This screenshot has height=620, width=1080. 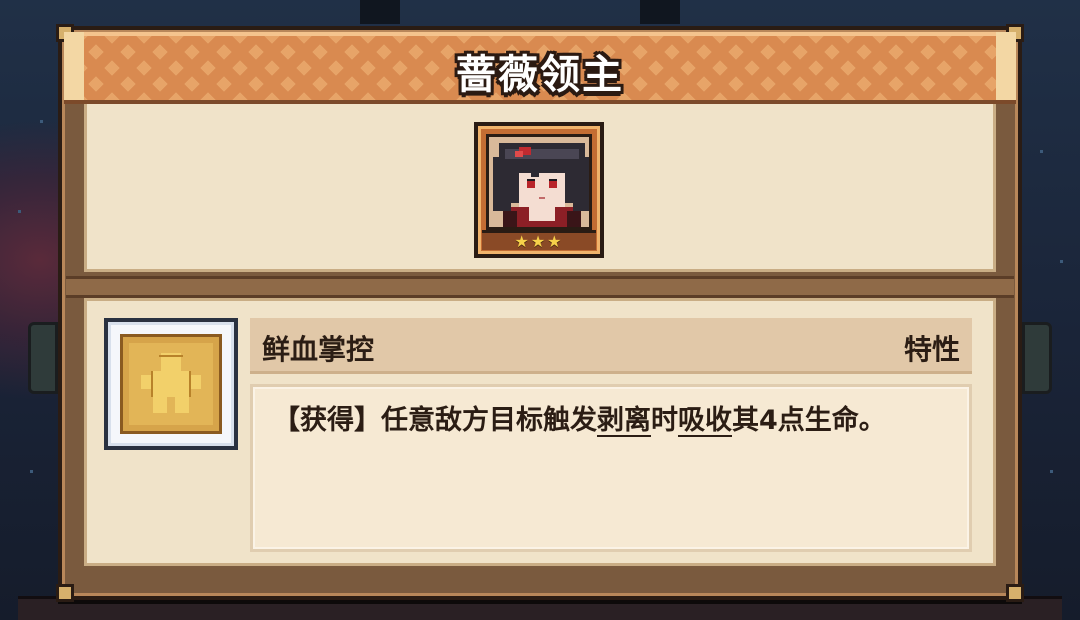 I want to click on left-side-tab, so click(x=43, y=358).